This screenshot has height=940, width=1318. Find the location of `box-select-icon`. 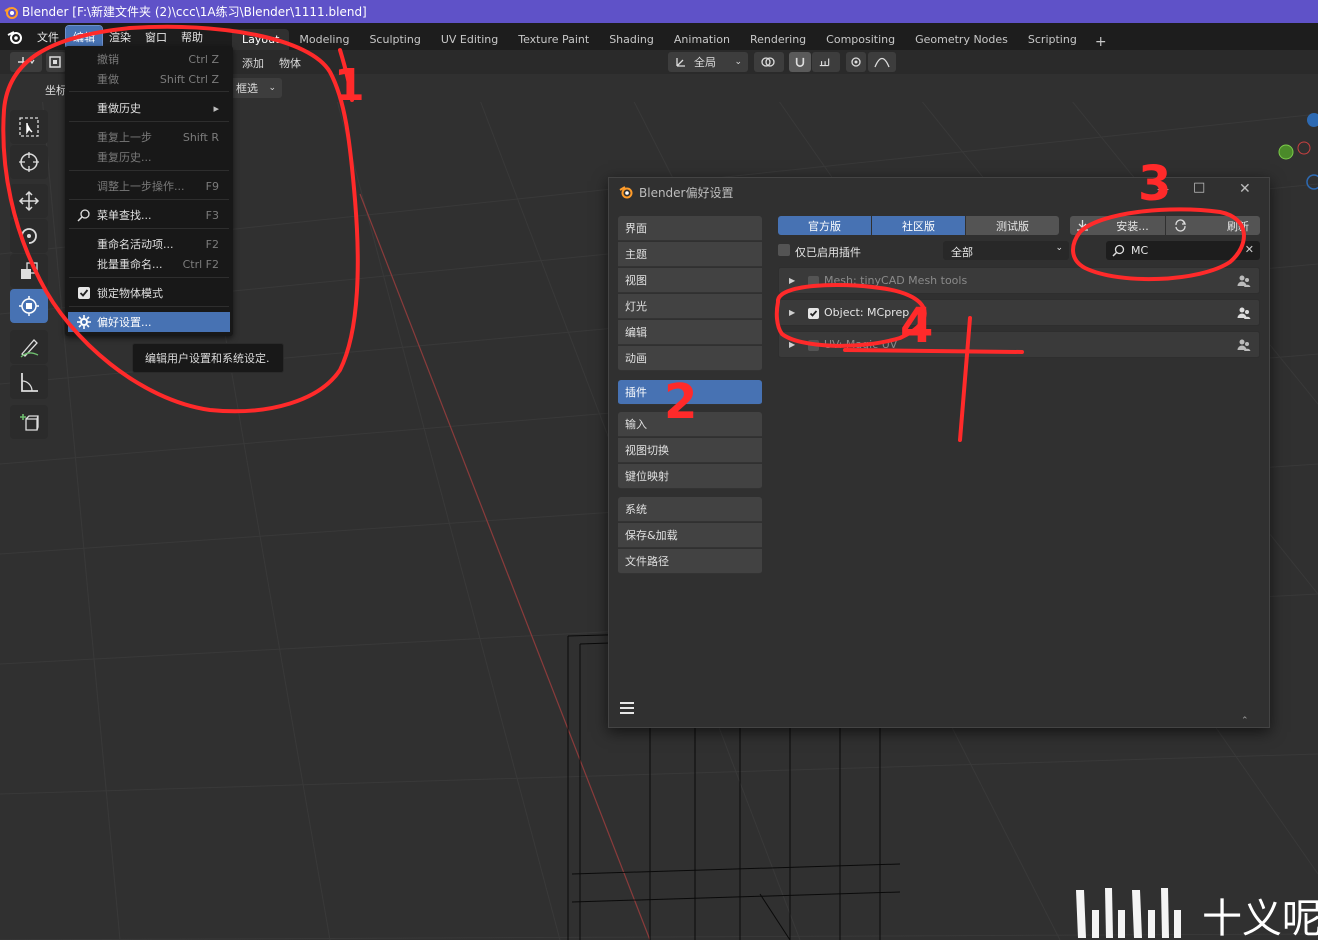

box-select-icon is located at coordinates (55, 62).